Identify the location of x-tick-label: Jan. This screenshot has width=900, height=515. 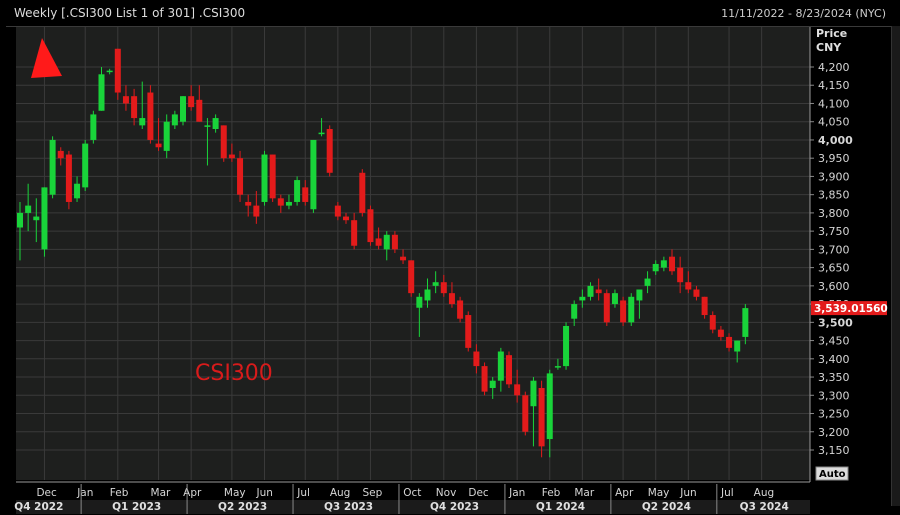
(84, 493).